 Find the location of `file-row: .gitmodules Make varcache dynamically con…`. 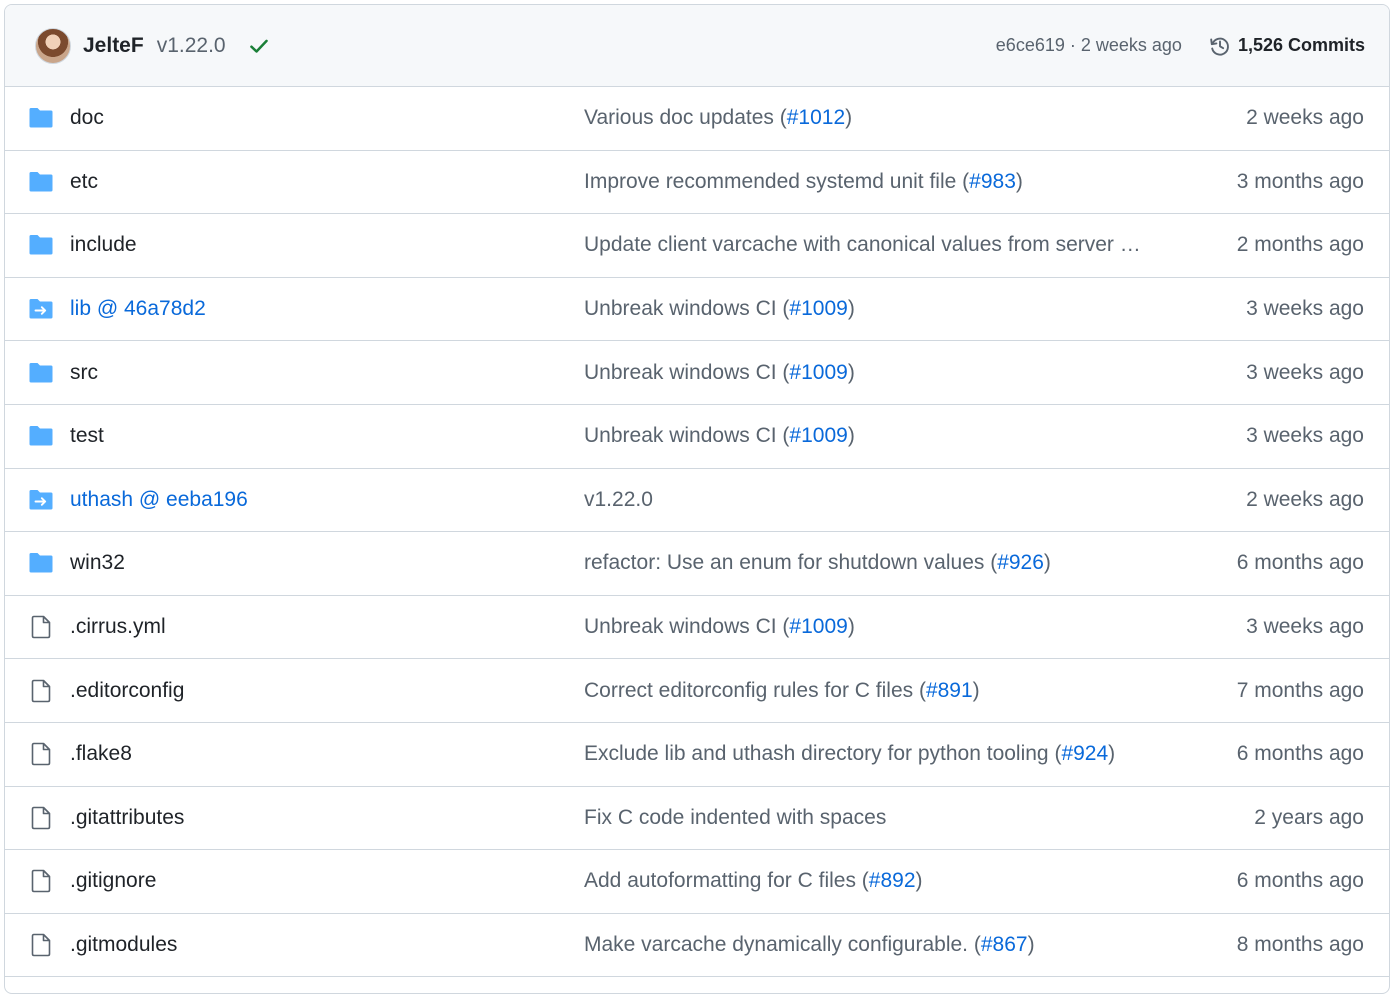

file-row: .gitmodules Make varcache dynamically con… is located at coordinates (697, 946).